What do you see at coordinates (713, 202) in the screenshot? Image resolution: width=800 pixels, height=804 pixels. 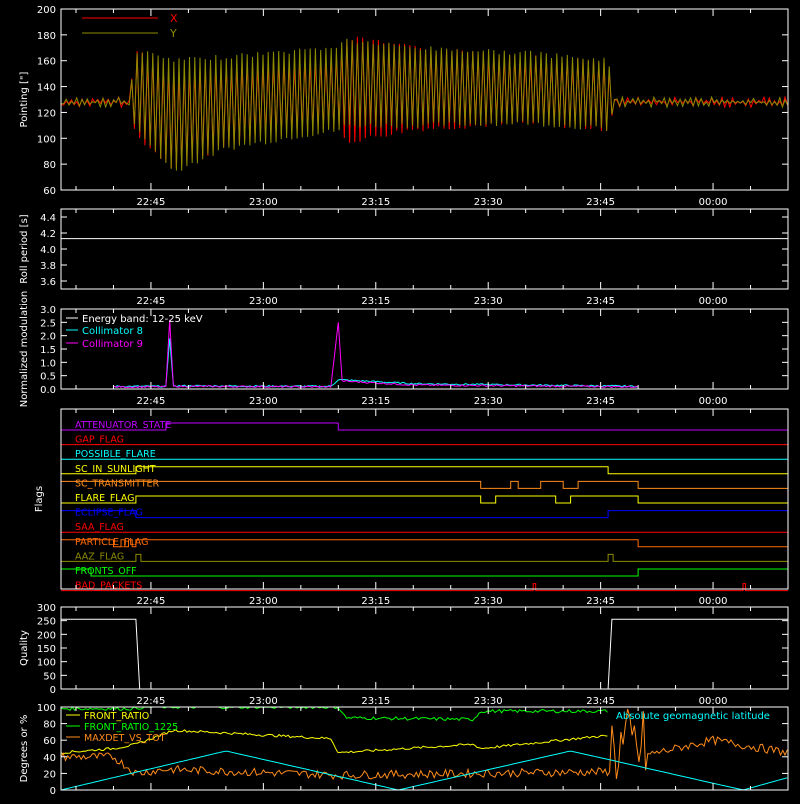 I see `pointing-xtick-label: 00:00` at bounding box center [713, 202].